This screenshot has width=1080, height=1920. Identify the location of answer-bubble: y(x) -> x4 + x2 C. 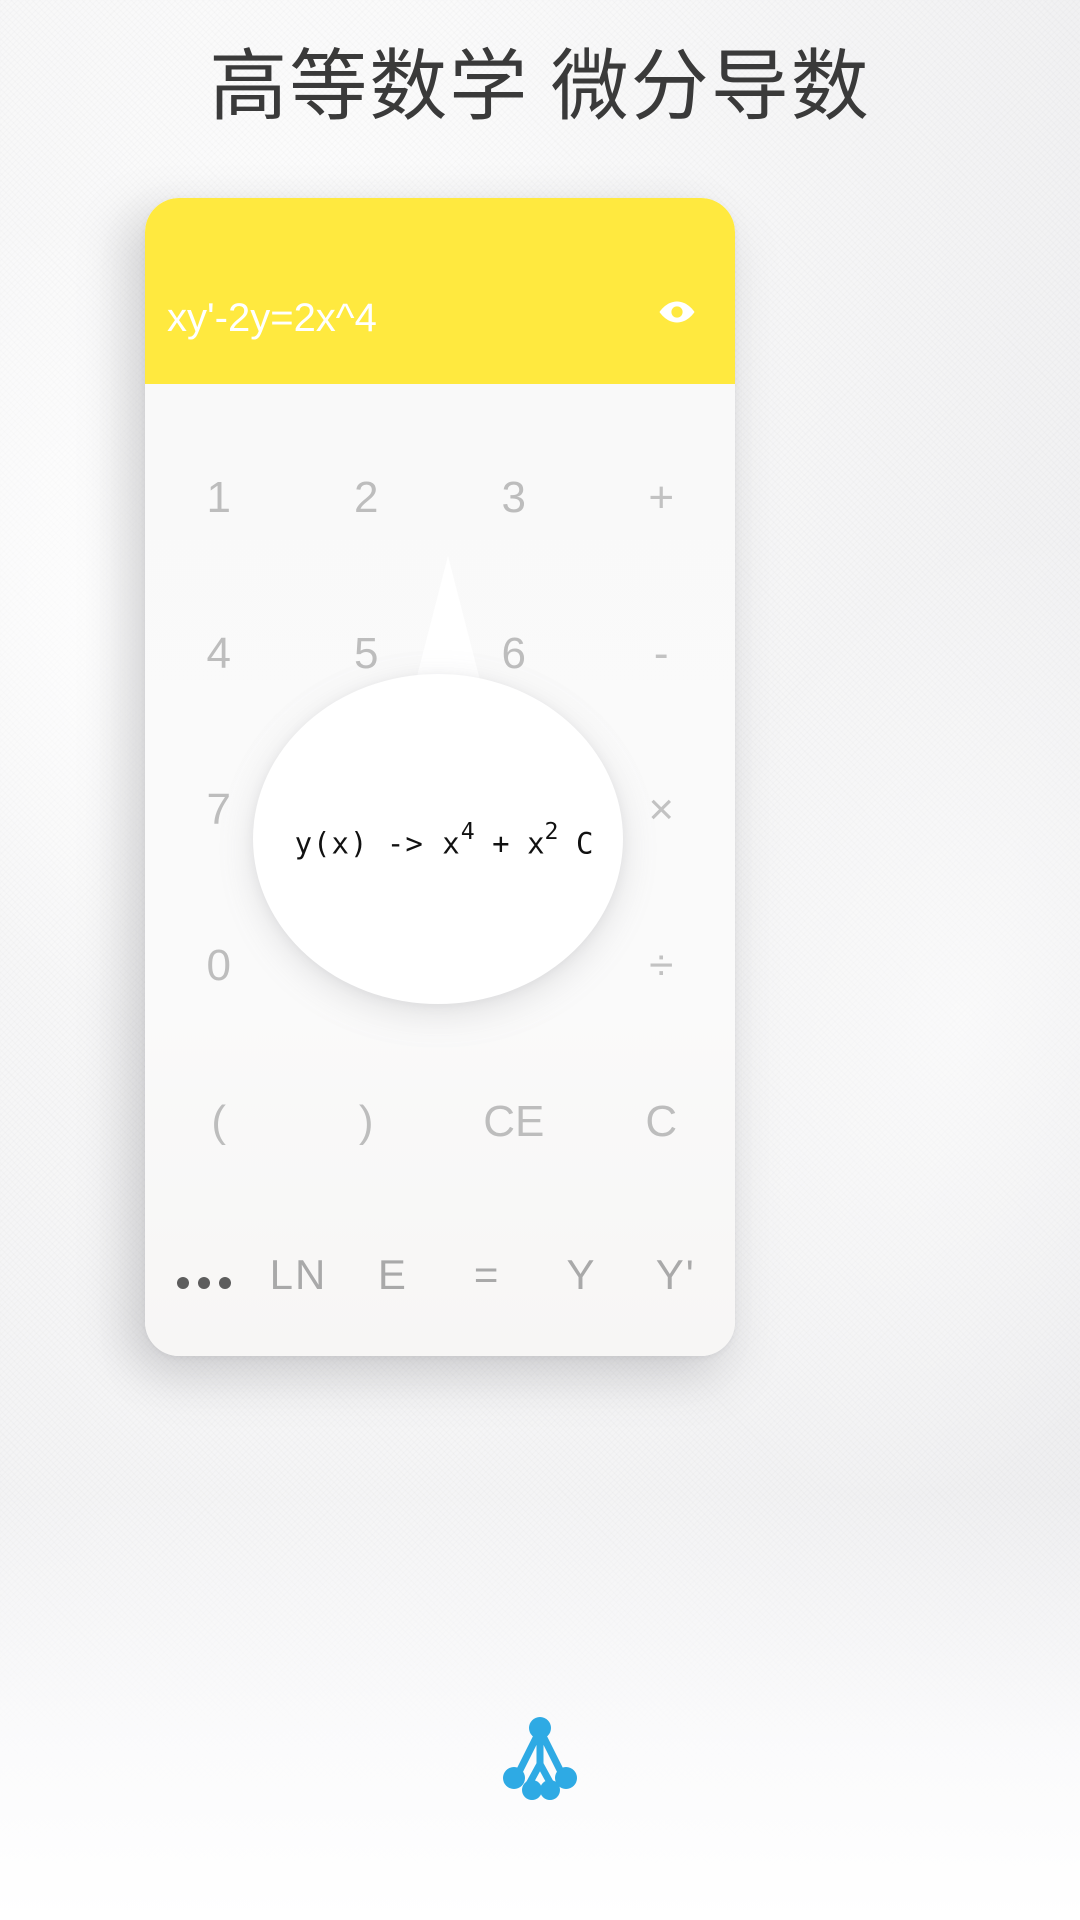
(438, 839).